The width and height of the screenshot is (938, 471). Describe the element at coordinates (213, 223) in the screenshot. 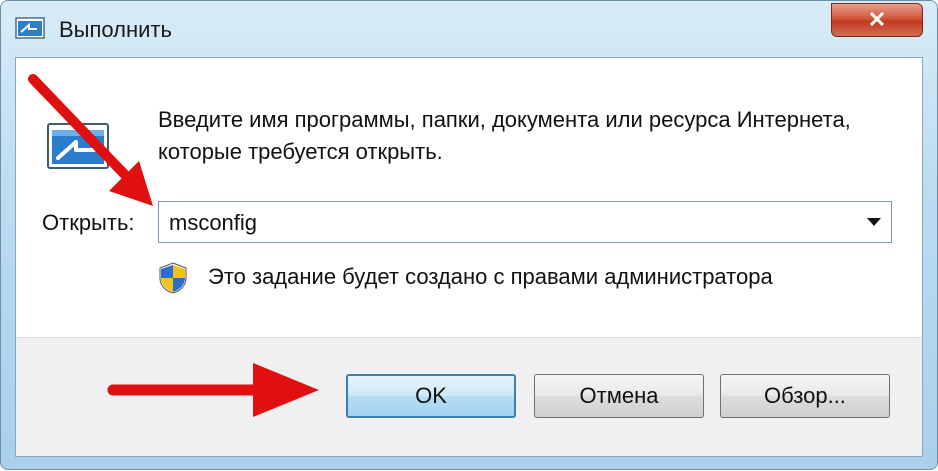

I see `open-combobox-value: msconfig` at that location.